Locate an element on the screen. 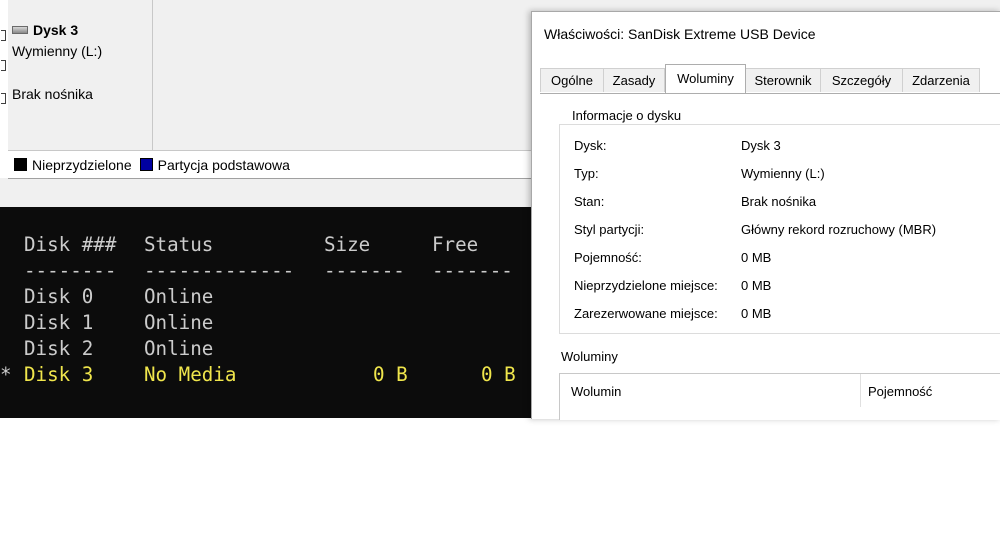 This screenshot has width=1000, height=544. legend-label: Nieprzydzielone is located at coordinates (82, 164).